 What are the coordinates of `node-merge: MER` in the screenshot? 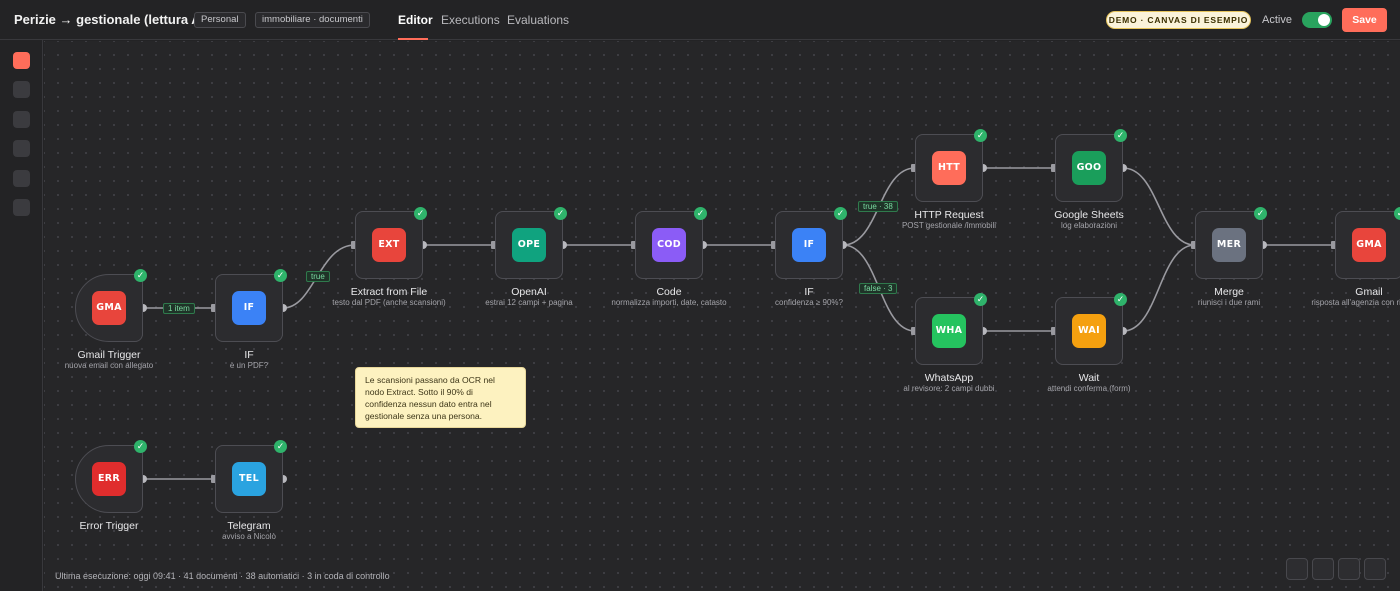 It's located at (1229, 245).